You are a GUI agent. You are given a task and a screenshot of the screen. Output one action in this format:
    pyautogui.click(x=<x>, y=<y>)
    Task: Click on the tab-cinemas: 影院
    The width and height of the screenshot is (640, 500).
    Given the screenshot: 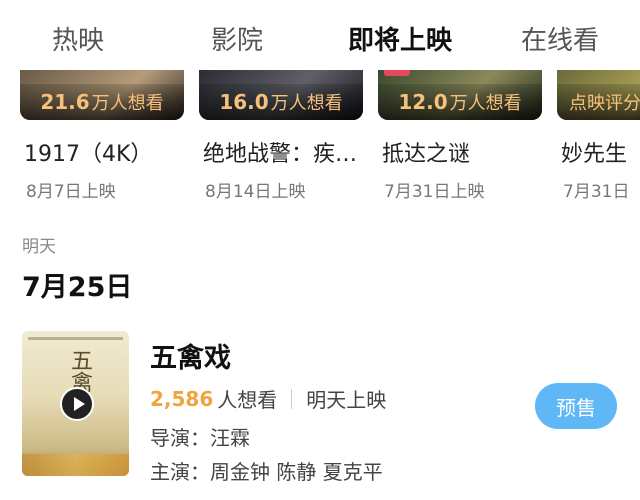 What is the action you would take?
    pyautogui.click(x=237, y=38)
    